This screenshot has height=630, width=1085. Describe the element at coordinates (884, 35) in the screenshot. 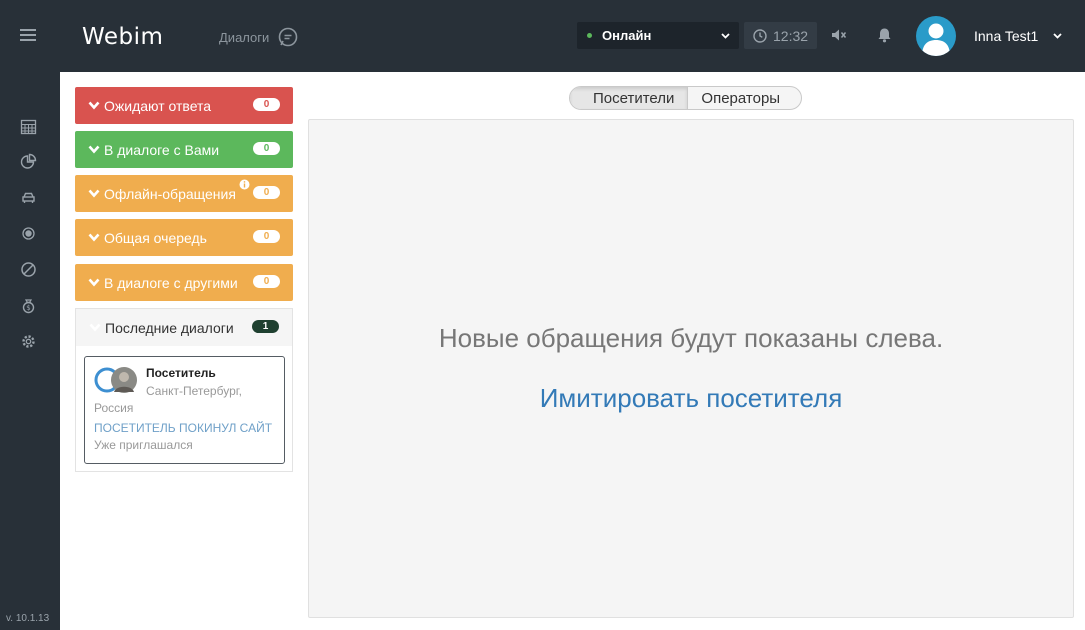

I see `bell-icon` at that location.